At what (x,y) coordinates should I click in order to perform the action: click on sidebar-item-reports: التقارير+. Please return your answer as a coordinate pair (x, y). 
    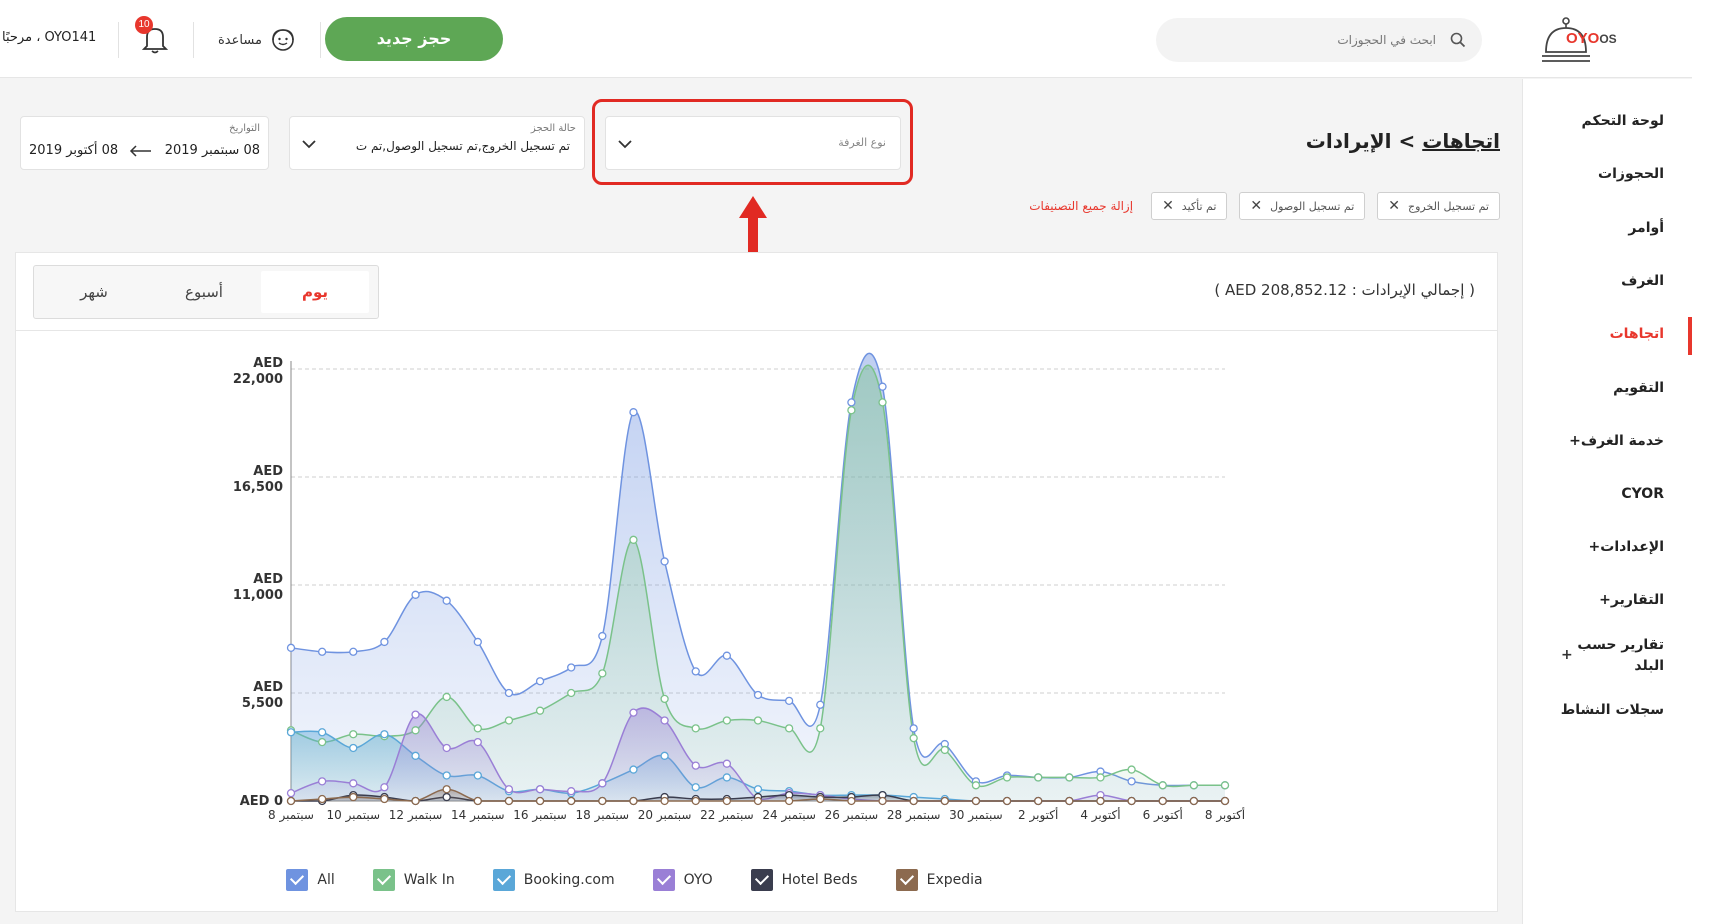
    Looking at the image, I should click on (1631, 600).